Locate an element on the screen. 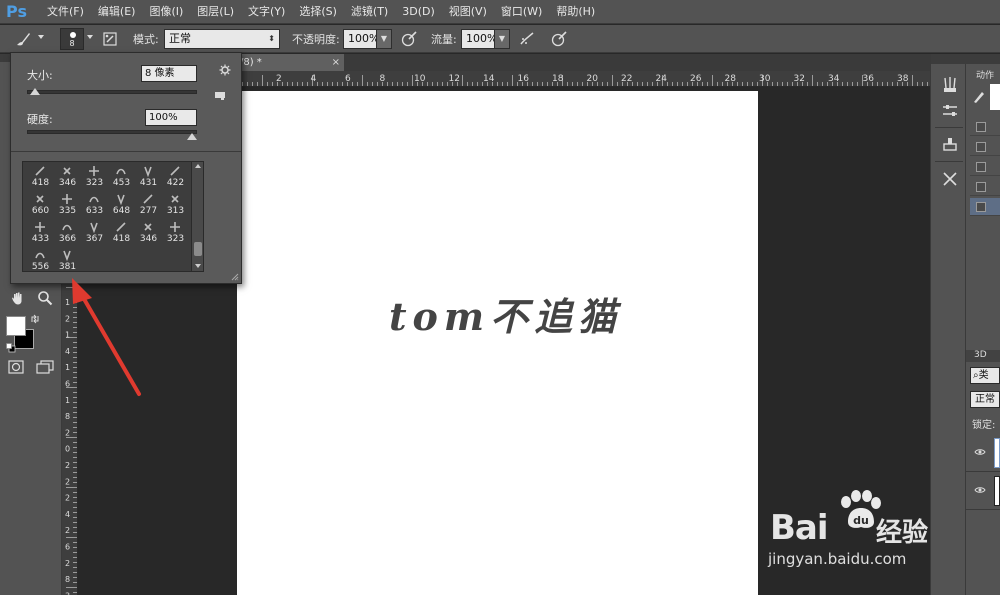 The height and width of the screenshot is (595, 1000). strip-grip is located at coordinates (949, 59).